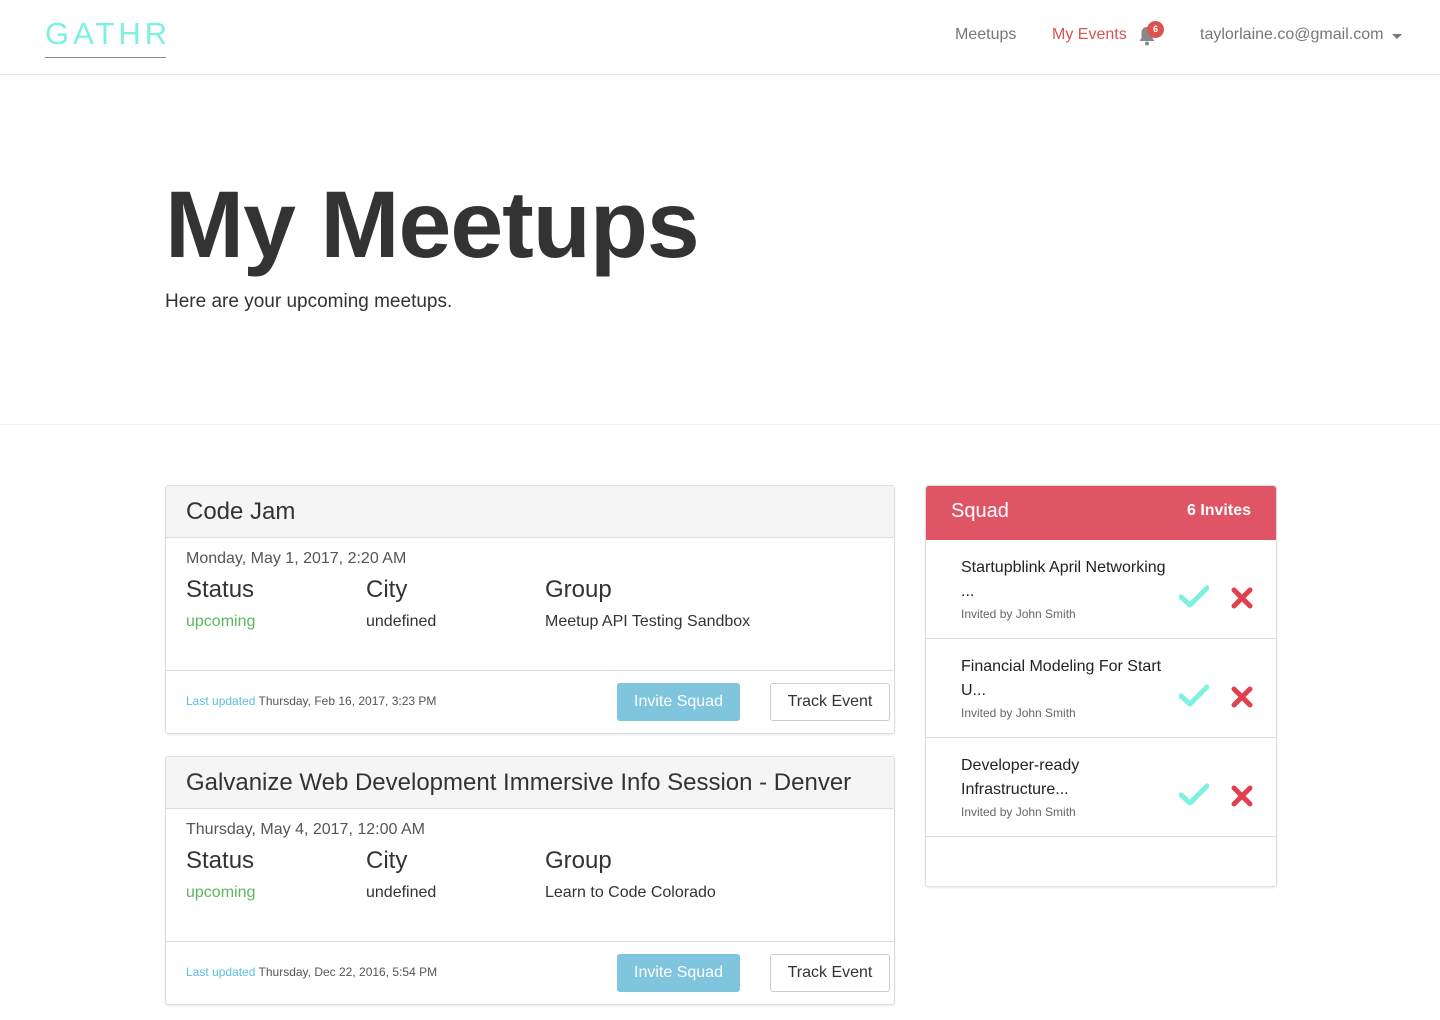  What do you see at coordinates (348, 972) in the screenshot?
I see `last-updated-value: Thursday, Dec 22, 2016, 5:54 PM` at bounding box center [348, 972].